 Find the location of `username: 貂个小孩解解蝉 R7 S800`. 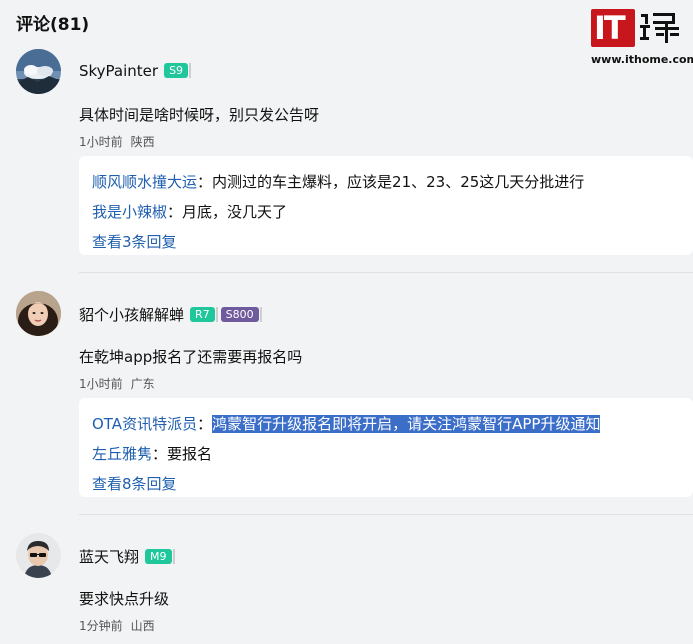

username: 貂个小孩解解蝉 R7 S800 is located at coordinates (170, 314).